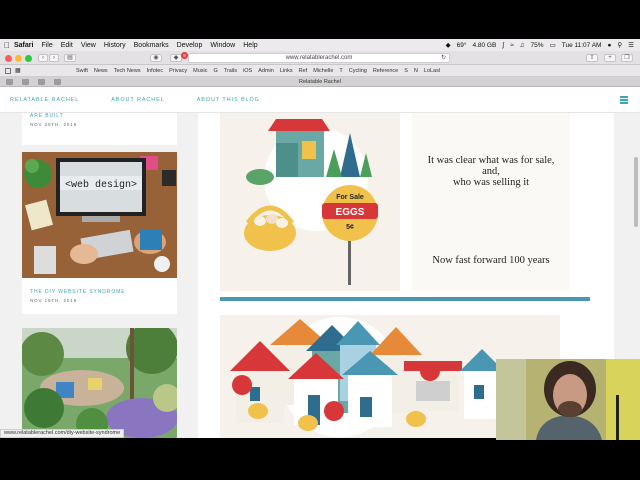 The height and width of the screenshot is (480, 640). What do you see at coordinates (462, 45) in the screenshot?
I see `weather-temperature: 69°` at bounding box center [462, 45].